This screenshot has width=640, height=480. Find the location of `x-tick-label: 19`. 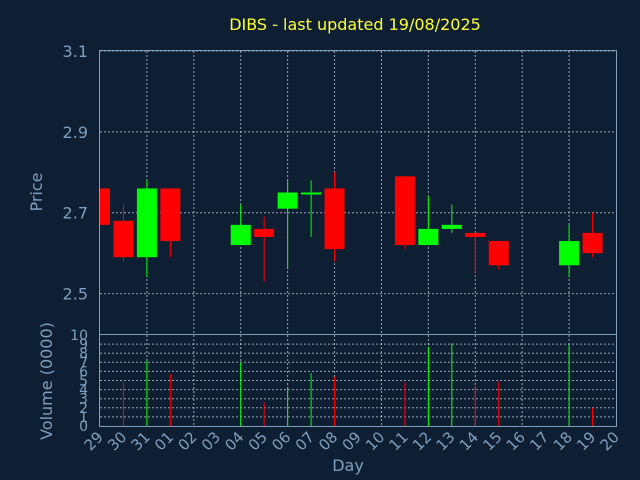

x-tick-label: 19 is located at coordinates (586, 441).